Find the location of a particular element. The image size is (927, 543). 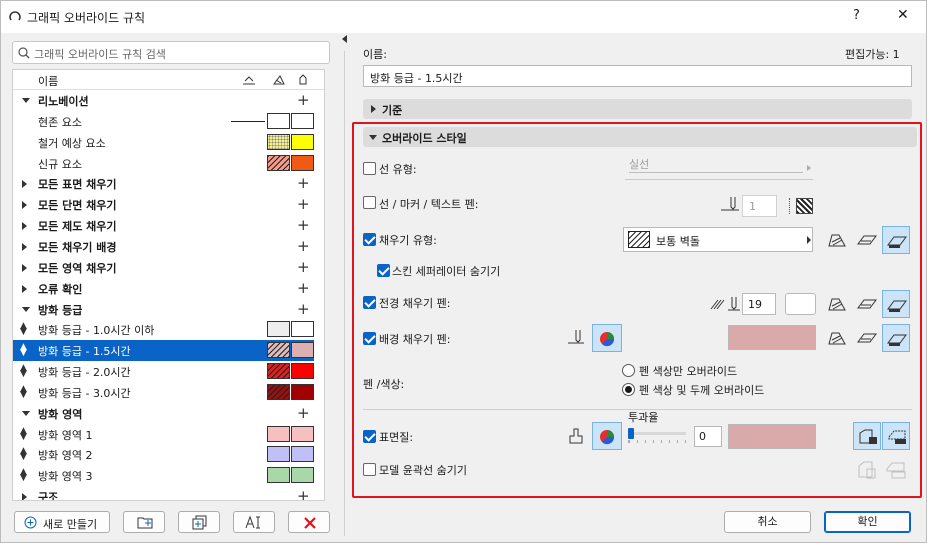

plus-circle-icon is located at coordinates (30, 522).